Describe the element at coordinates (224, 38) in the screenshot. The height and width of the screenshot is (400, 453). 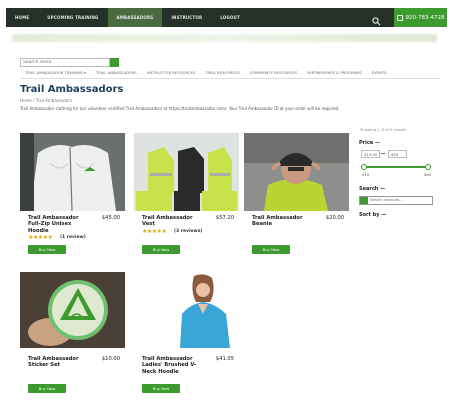
I see `blurred-banner` at that location.